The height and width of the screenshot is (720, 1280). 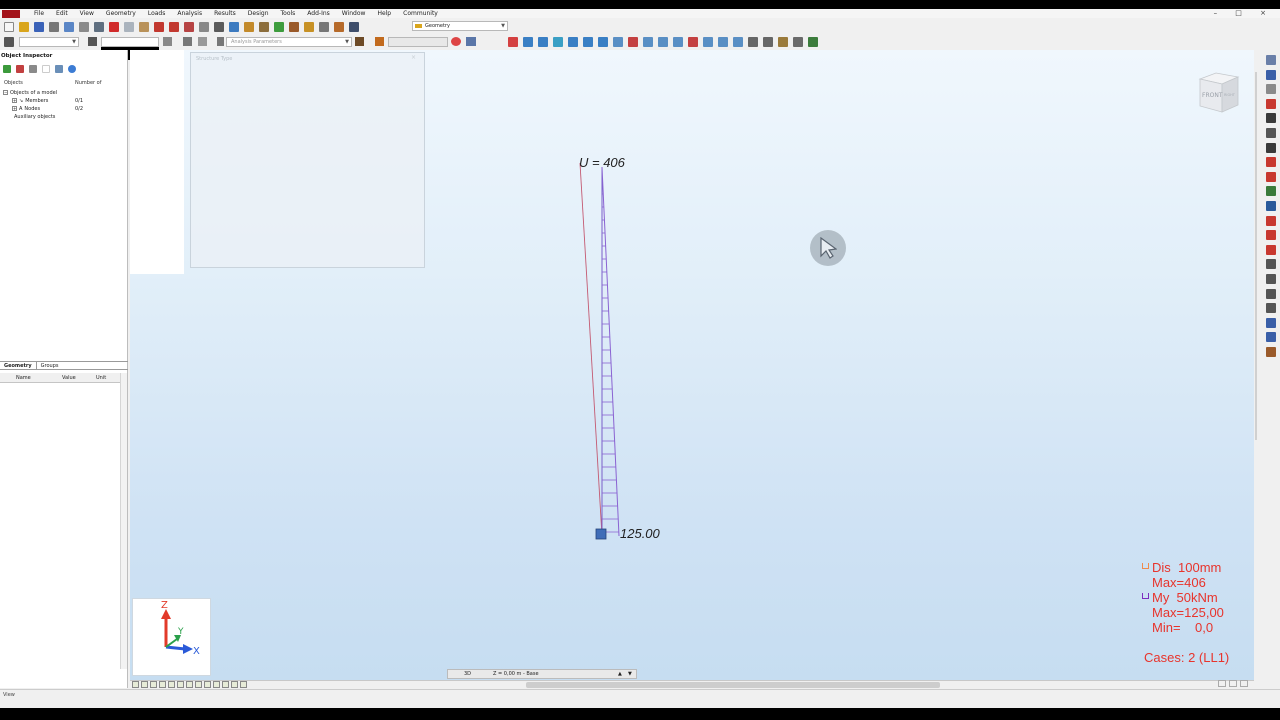 What do you see at coordinates (339, 27) in the screenshot?
I see `tools-icon` at bounding box center [339, 27].